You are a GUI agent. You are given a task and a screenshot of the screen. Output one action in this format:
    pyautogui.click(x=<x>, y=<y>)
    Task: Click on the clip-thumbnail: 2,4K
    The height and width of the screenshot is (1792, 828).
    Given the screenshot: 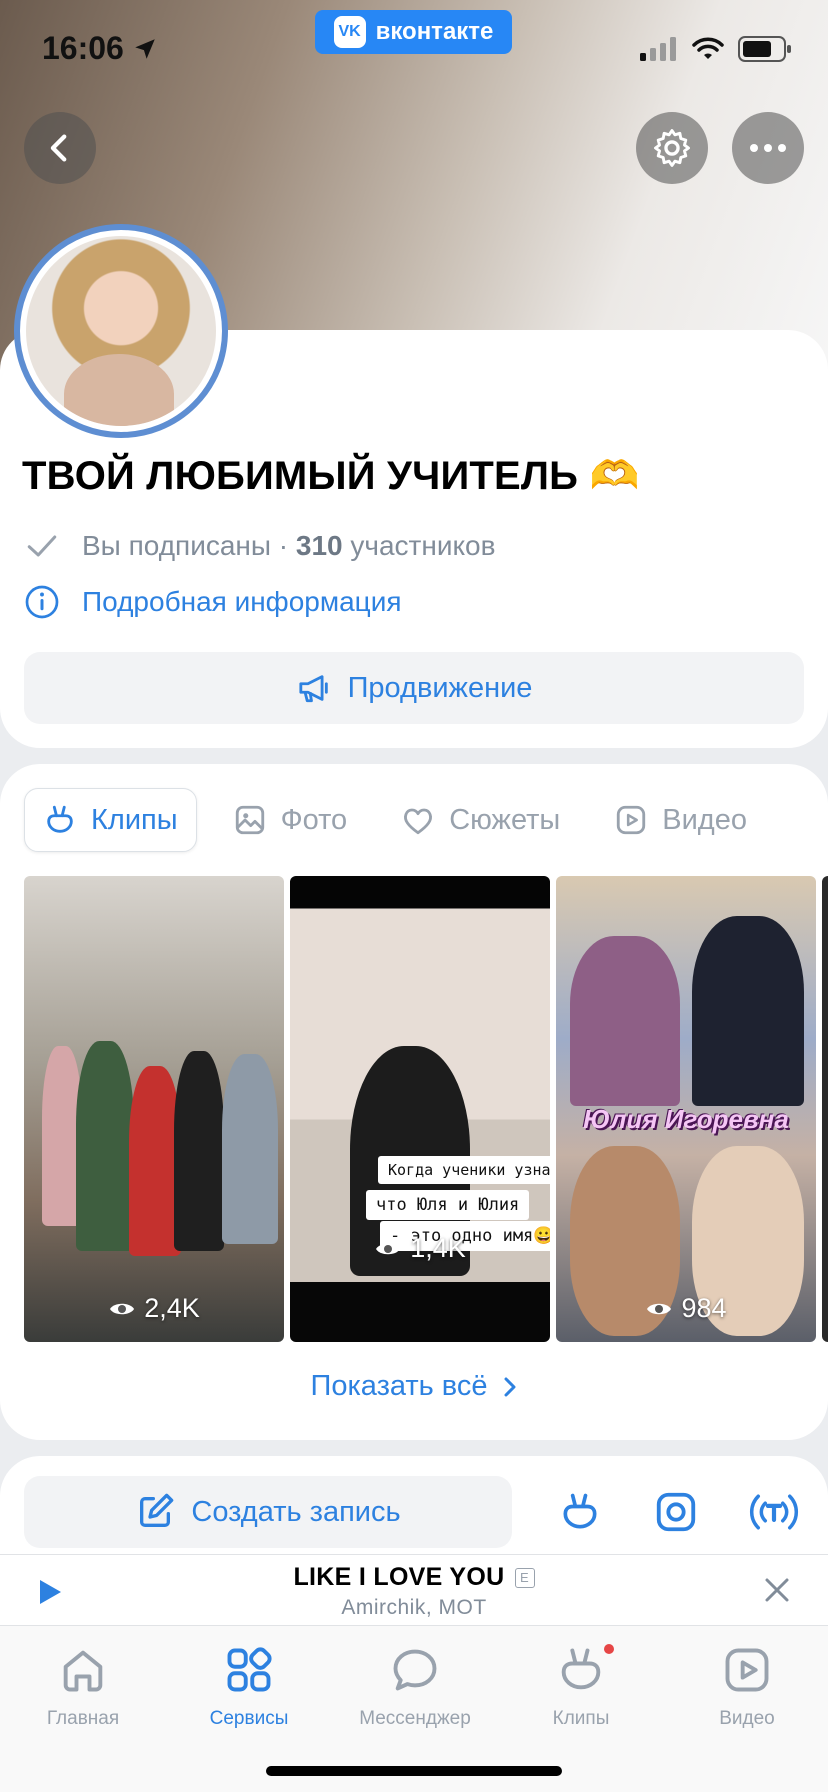 What is the action you would take?
    pyautogui.click(x=154, y=1109)
    